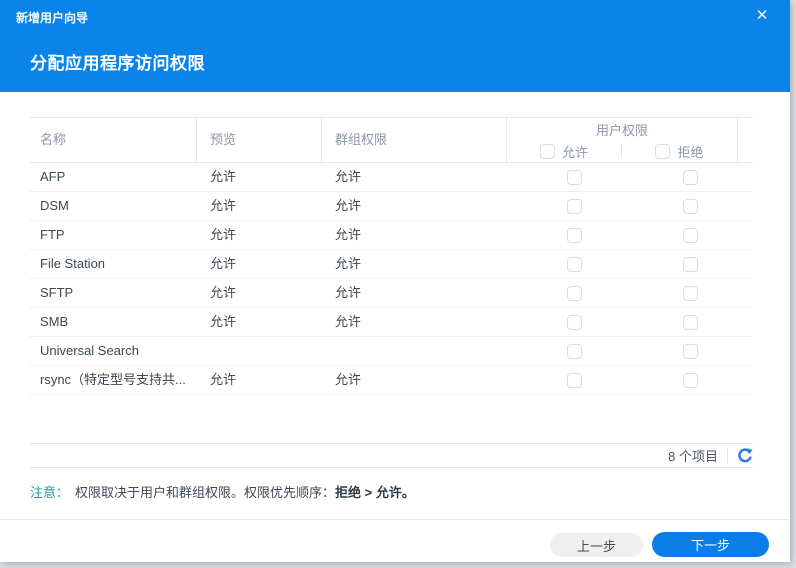 This screenshot has height=568, width=796. I want to click on note-deny-bold: 拒绝, so click(348, 492).